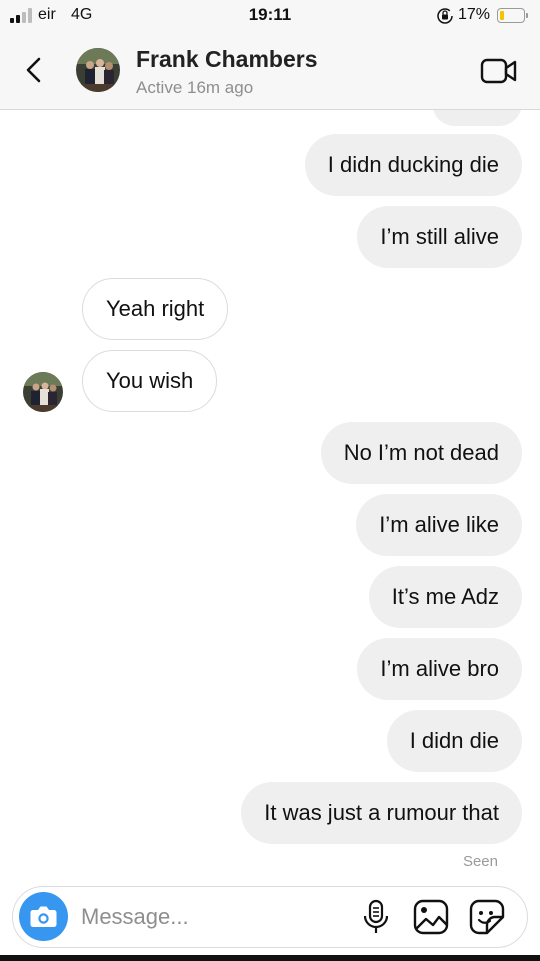 The height and width of the screenshot is (961, 540). What do you see at coordinates (487, 917) in the screenshot?
I see `sticker-icon` at bounding box center [487, 917].